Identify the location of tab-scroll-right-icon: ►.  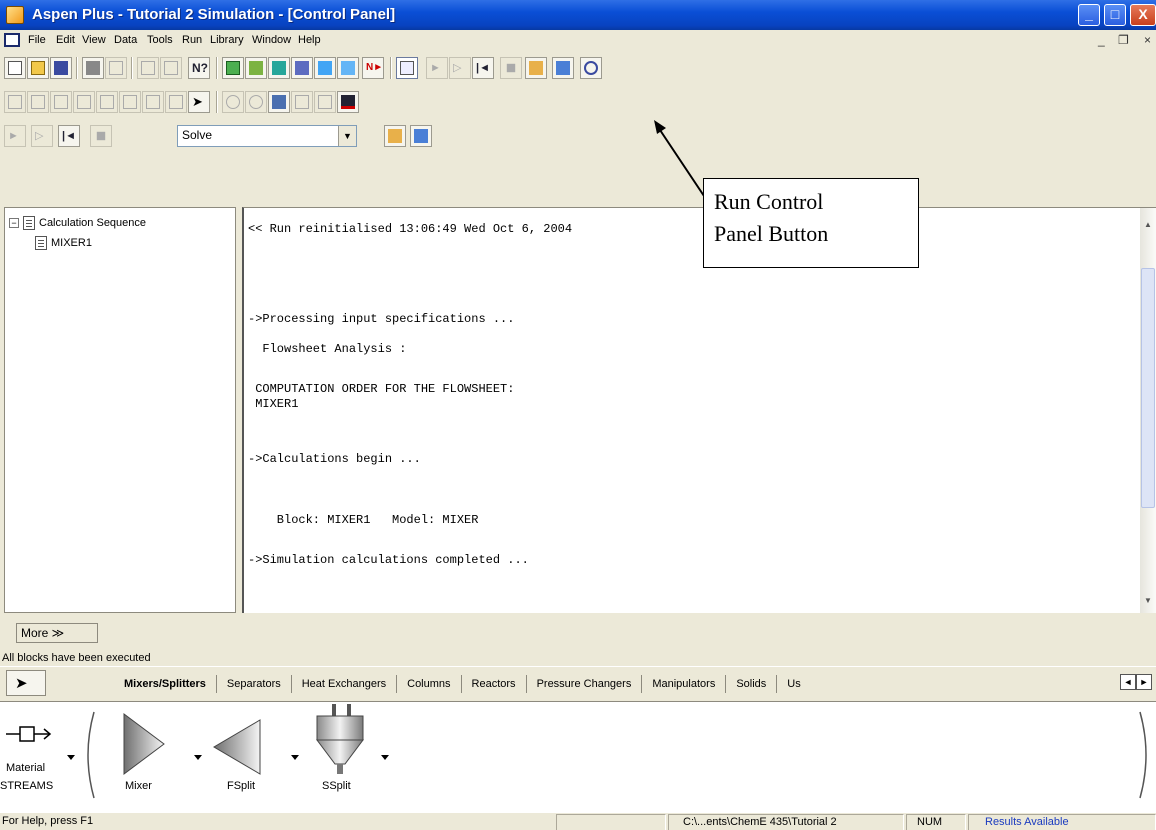
(1144, 682).